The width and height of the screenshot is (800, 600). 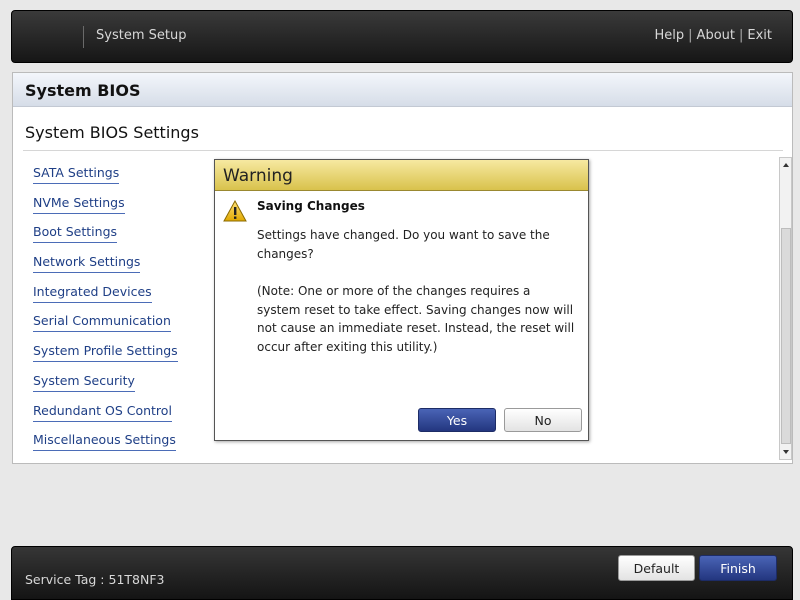 I want to click on dialog-header: Warning, so click(x=401, y=175).